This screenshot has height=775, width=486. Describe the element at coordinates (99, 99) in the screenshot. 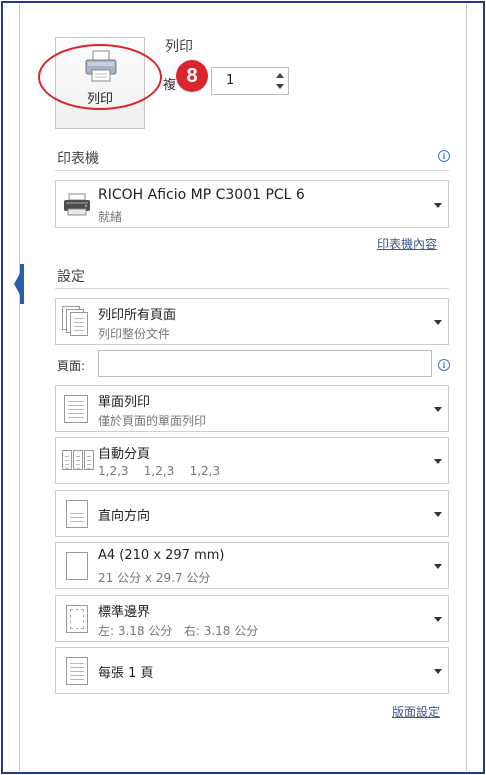

I see `print-button-label: 列印` at that location.